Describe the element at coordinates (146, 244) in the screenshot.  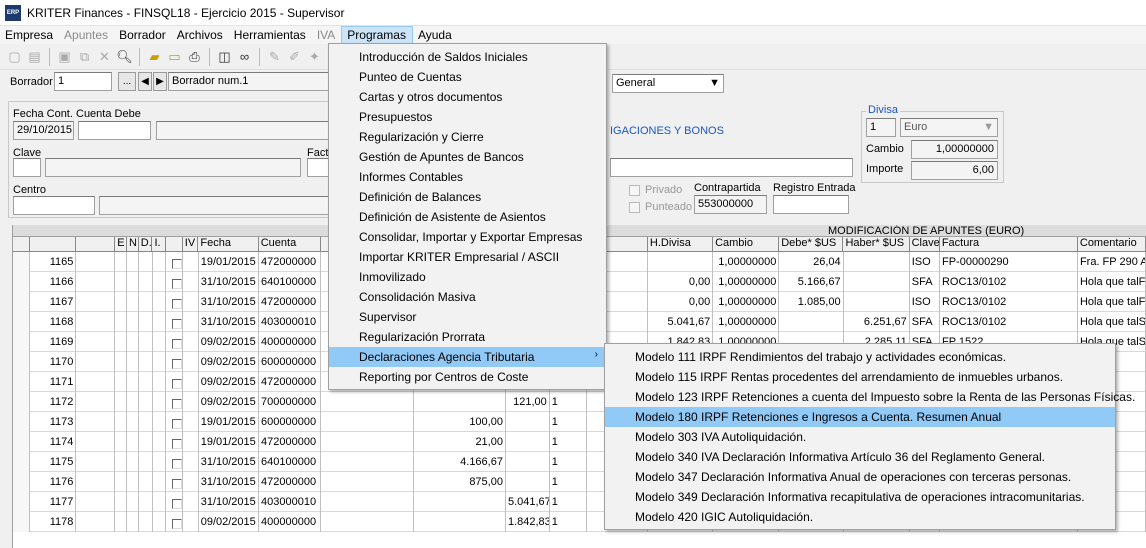
I see `grid-header-cell: D.` at that location.